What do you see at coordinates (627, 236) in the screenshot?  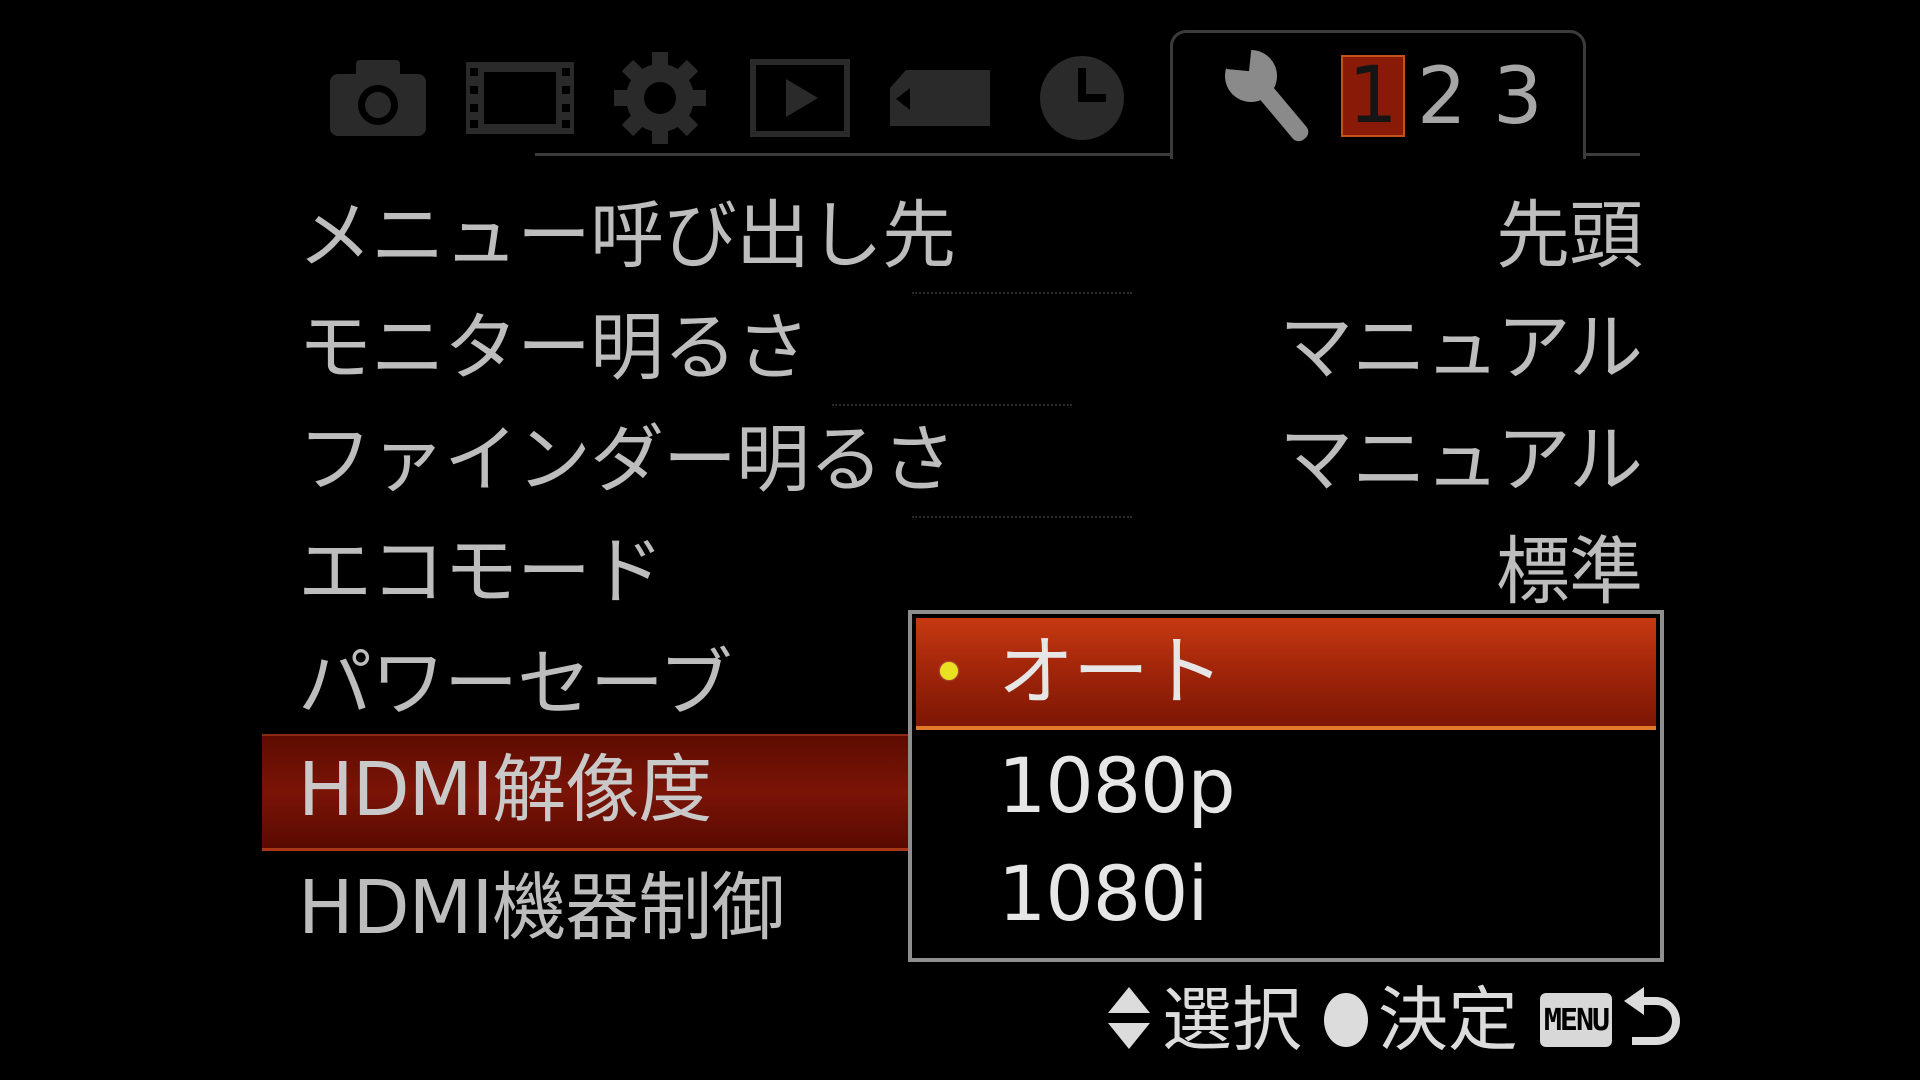 I see `menu-item-label: メニュー呼び出し先` at bounding box center [627, 236].